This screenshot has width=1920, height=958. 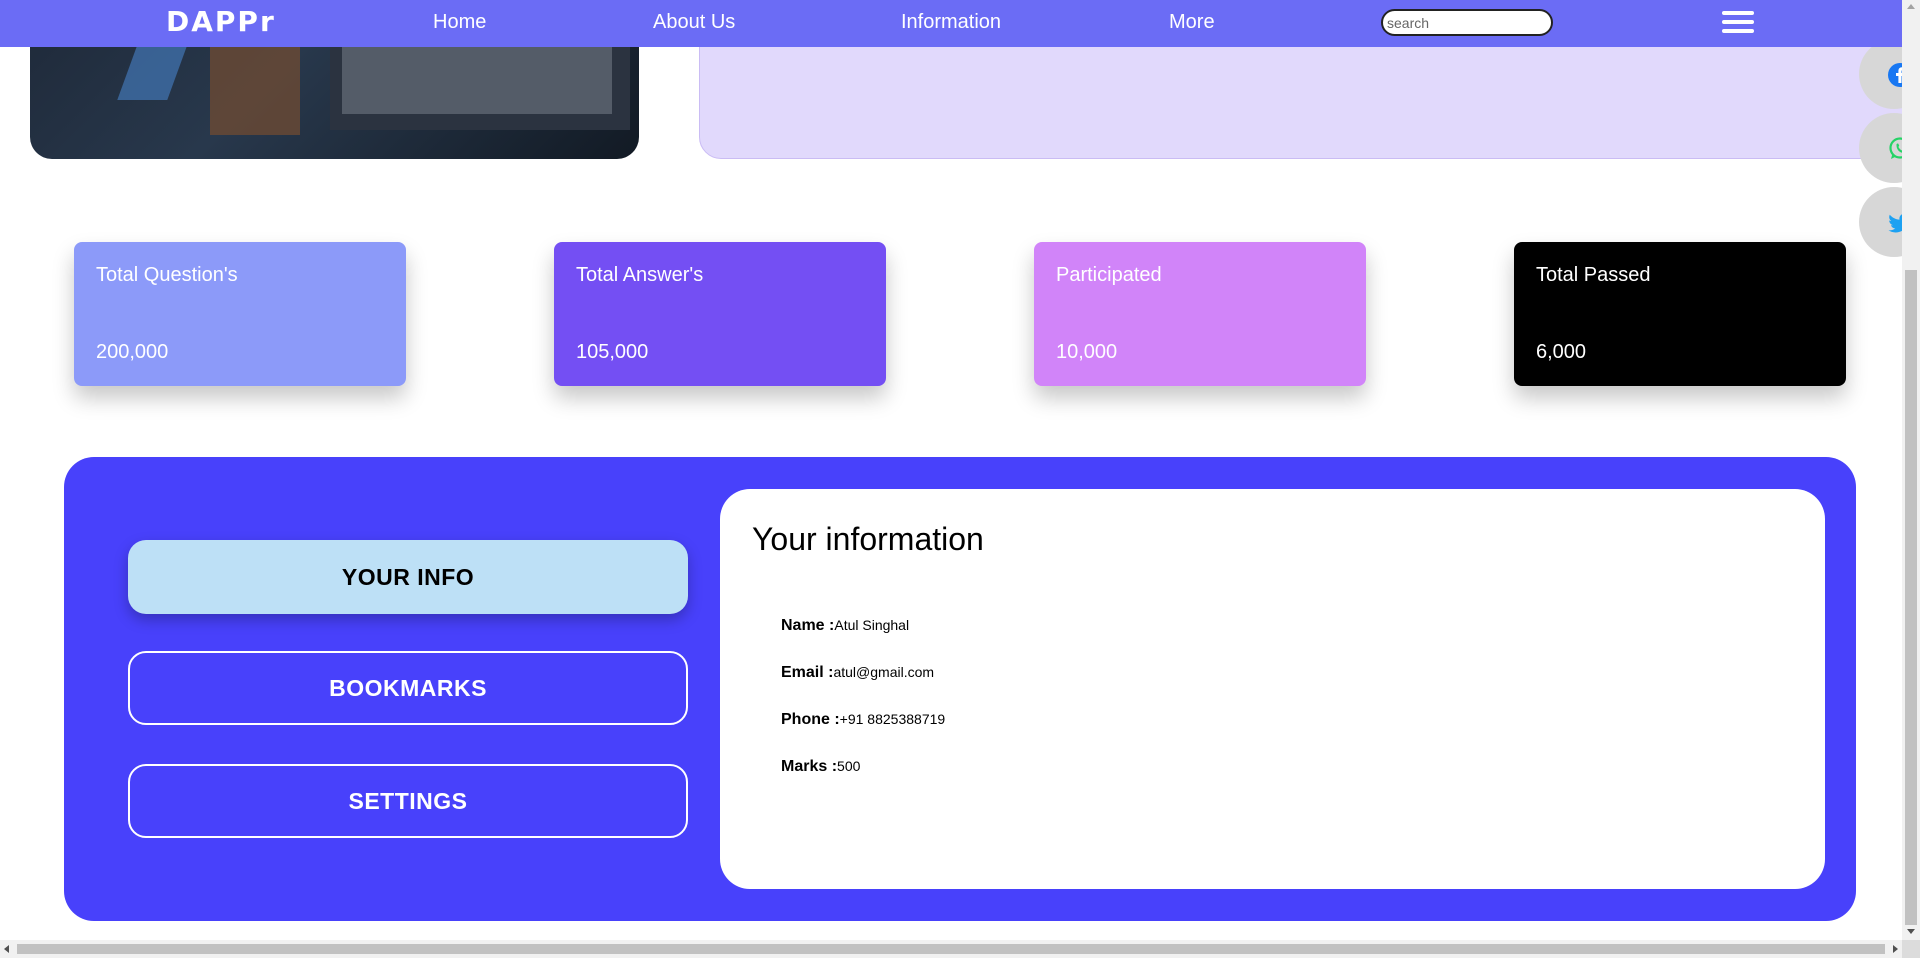 What do you see at coordinates (1911, 6) in the screenshot?
I see `scroll-up-arrow-icon` at bounding box center [1911, 6].